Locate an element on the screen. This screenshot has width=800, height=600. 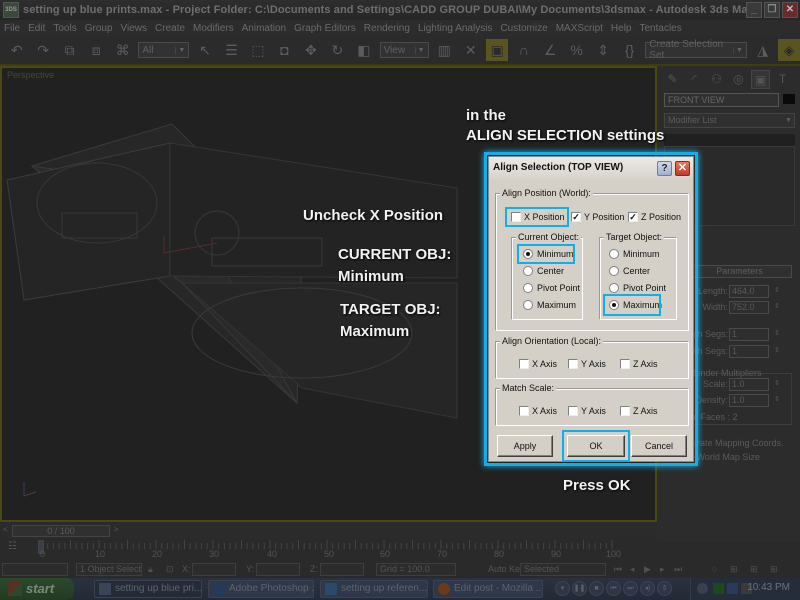
selection-filter-dropdown: All ▼ is located at coordinates (164, 50).